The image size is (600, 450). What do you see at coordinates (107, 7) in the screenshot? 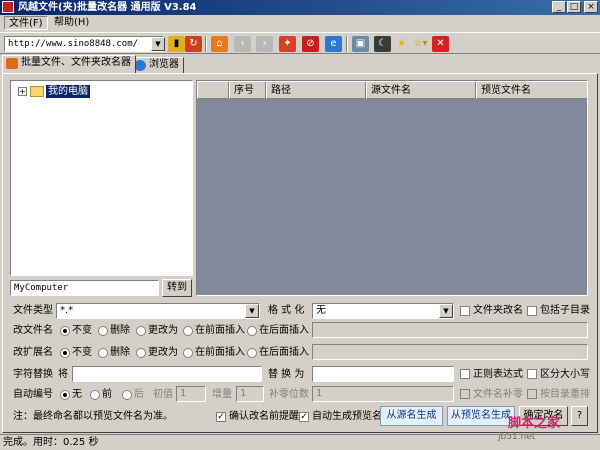
I see `window-title: 风越文件(夹)批量改名器 通用版 V3.84` at bounding box center [107, 7].